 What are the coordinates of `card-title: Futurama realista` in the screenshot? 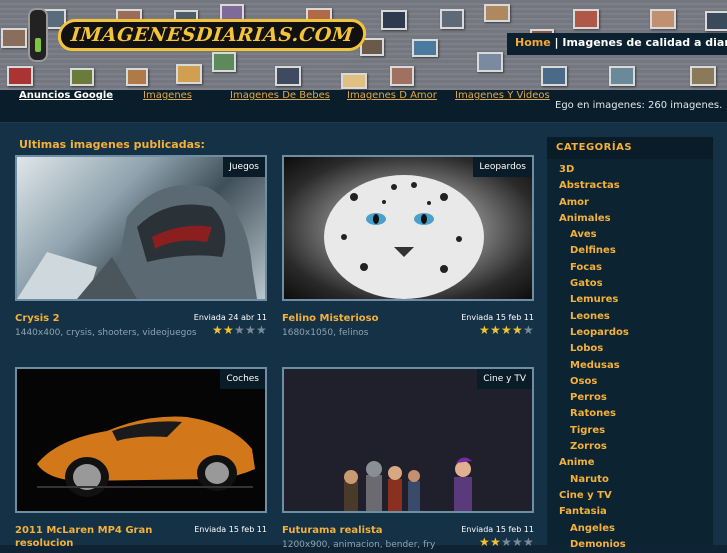 It's located at (369, 530).